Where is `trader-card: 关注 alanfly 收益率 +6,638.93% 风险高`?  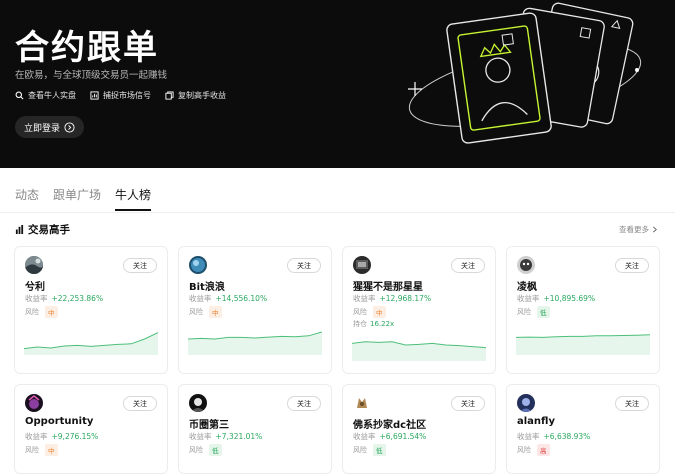 trader-card: 关注 alanfly 收益率 +6,638.93% 风险高 is located at coordinates (583, 429).